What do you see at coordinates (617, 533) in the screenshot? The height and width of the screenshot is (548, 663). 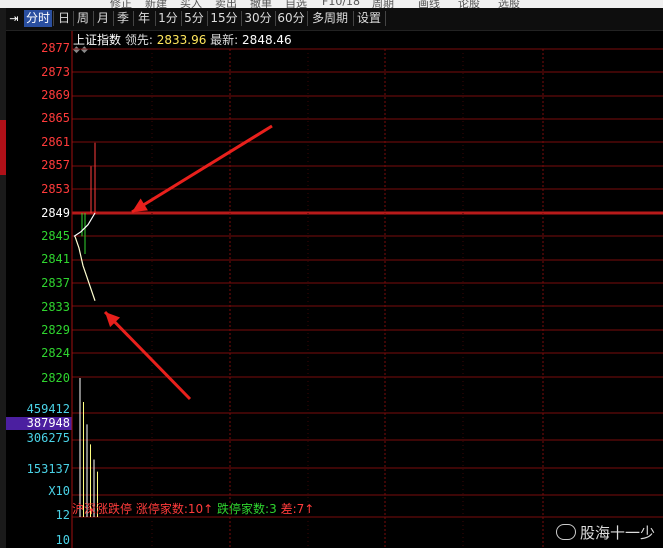 I see `watermark-text: 股海十一少` at bounding box center [617, 533].